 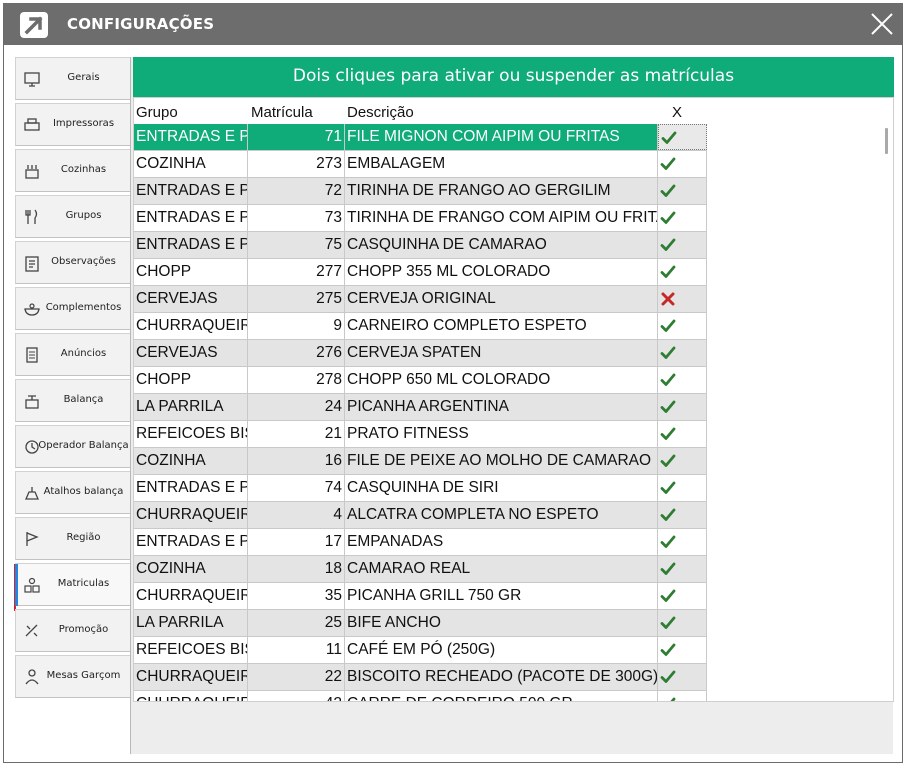 I want to click on table-row: ENTRADAS E PORÇÕES75CASQUINHA DE CAMARAO, so click(x=420, y=245).